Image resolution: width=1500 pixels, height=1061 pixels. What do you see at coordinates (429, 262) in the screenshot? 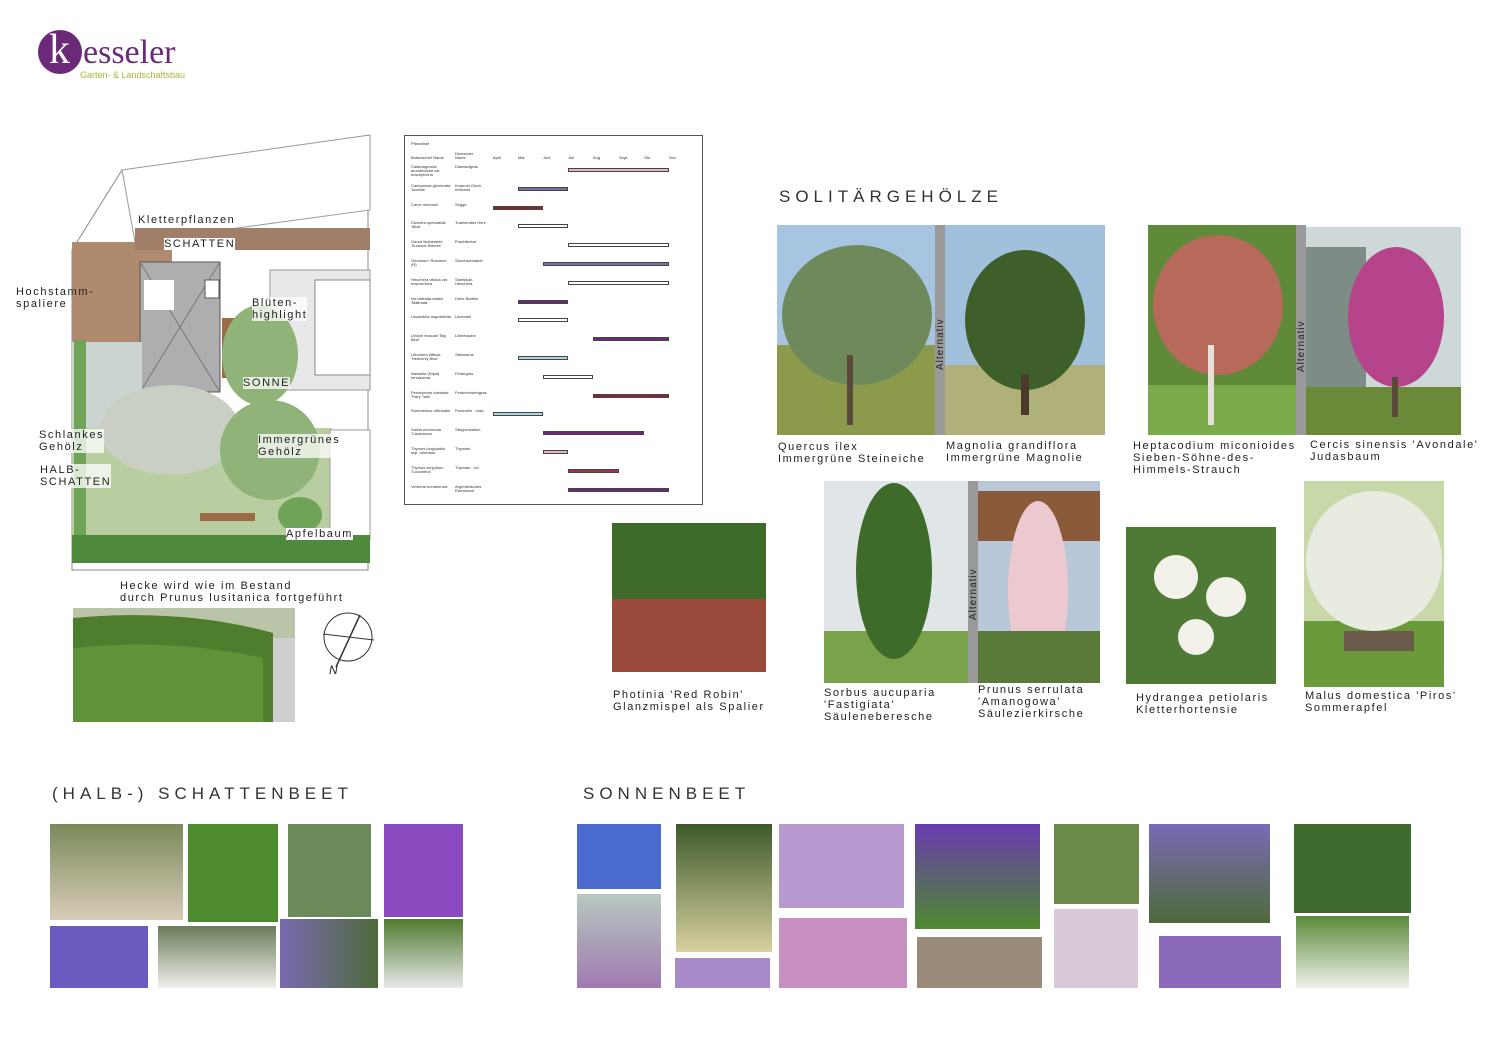
I see `table-botanical-name: Geranium 'Rozanne' (R)` at bounding box center [429, 262].